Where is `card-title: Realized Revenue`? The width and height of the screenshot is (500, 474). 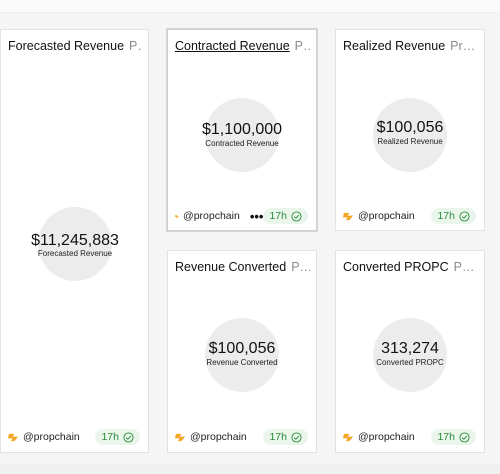 card-title: Realized Revenue is located at coordinates (394, 48).